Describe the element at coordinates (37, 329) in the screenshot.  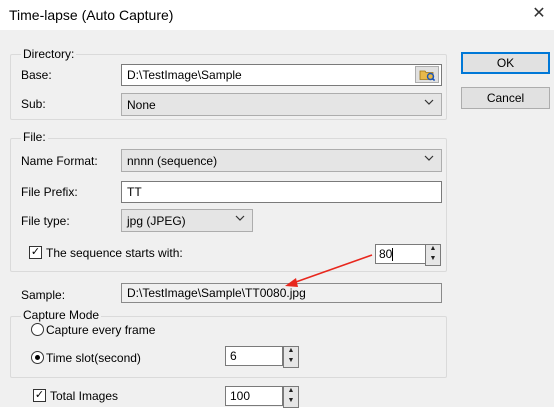
I see `capture-every-frame-radio` at that location.